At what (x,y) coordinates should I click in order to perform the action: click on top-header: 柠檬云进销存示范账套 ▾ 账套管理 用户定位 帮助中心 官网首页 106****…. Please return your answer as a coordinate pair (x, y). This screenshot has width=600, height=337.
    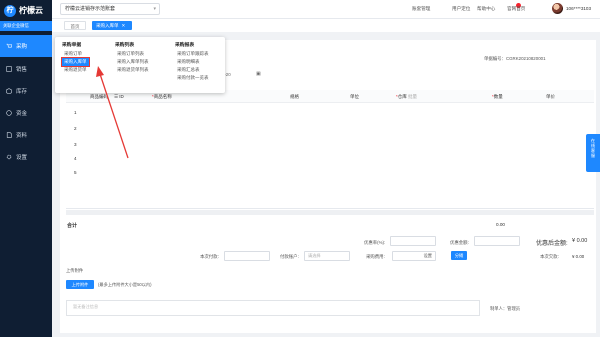
    Looking at the image, I should click on (326, 9).